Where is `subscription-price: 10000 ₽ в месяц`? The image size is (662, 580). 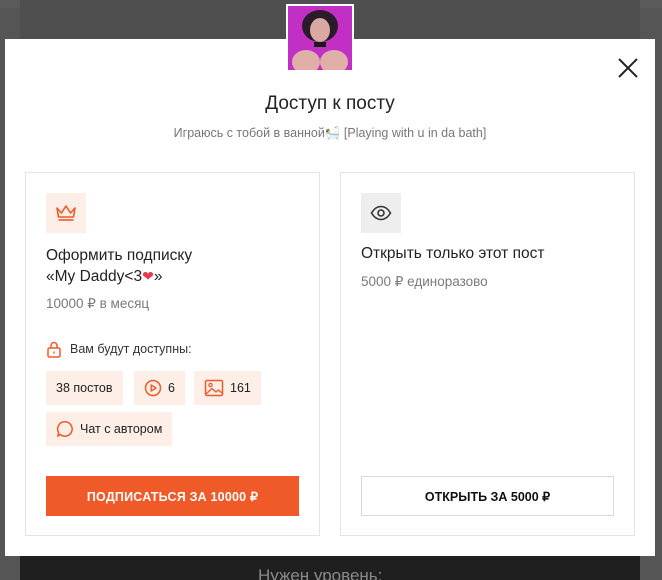
subscription-price: 10000 ₽ в месяц is located at coordinates (98, 303).